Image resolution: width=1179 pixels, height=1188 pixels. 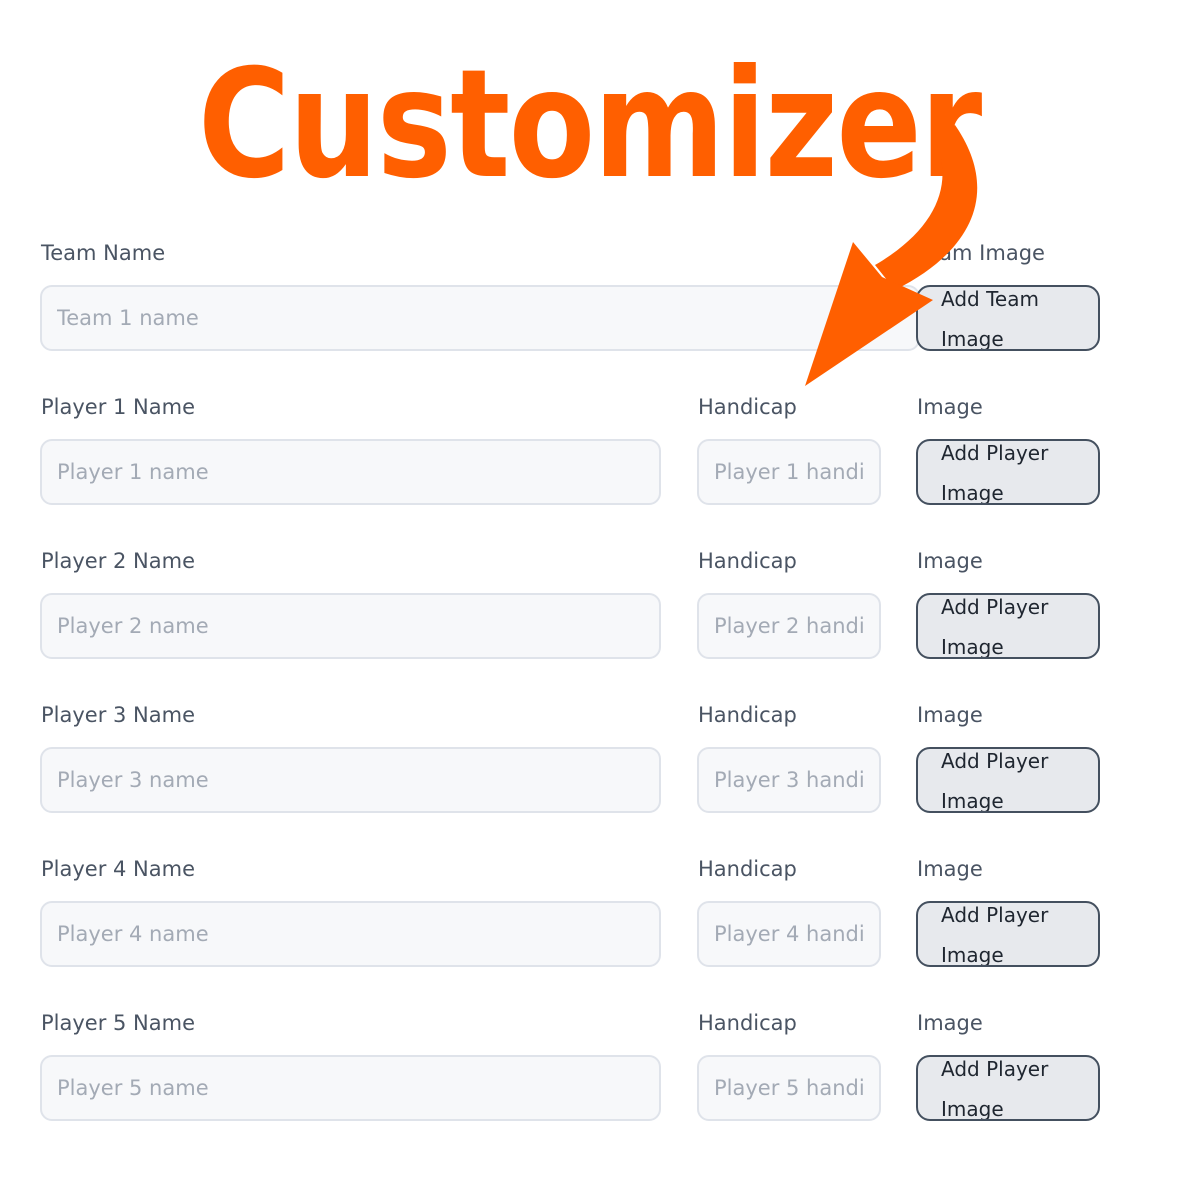 What do you see at coordinates (350, 934) in the screenshot?
I see `player-4-name-input` at bounding box center [350, 934].